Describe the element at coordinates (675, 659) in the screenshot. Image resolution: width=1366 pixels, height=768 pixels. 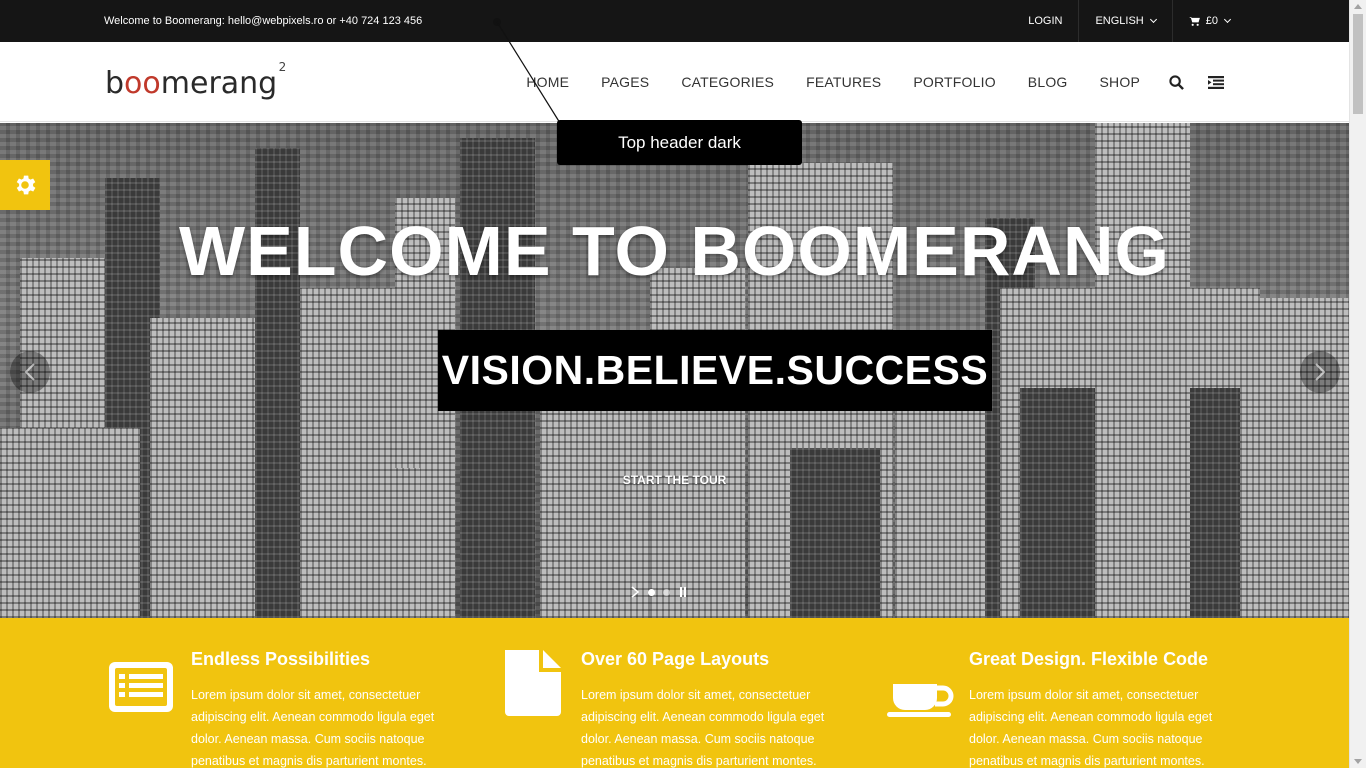
I see `feature-title: Over 60 Page Layouts` at that location.